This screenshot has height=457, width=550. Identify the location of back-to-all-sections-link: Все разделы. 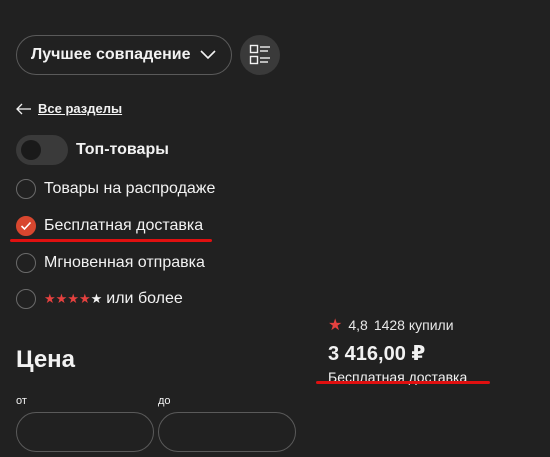
(69, 108).